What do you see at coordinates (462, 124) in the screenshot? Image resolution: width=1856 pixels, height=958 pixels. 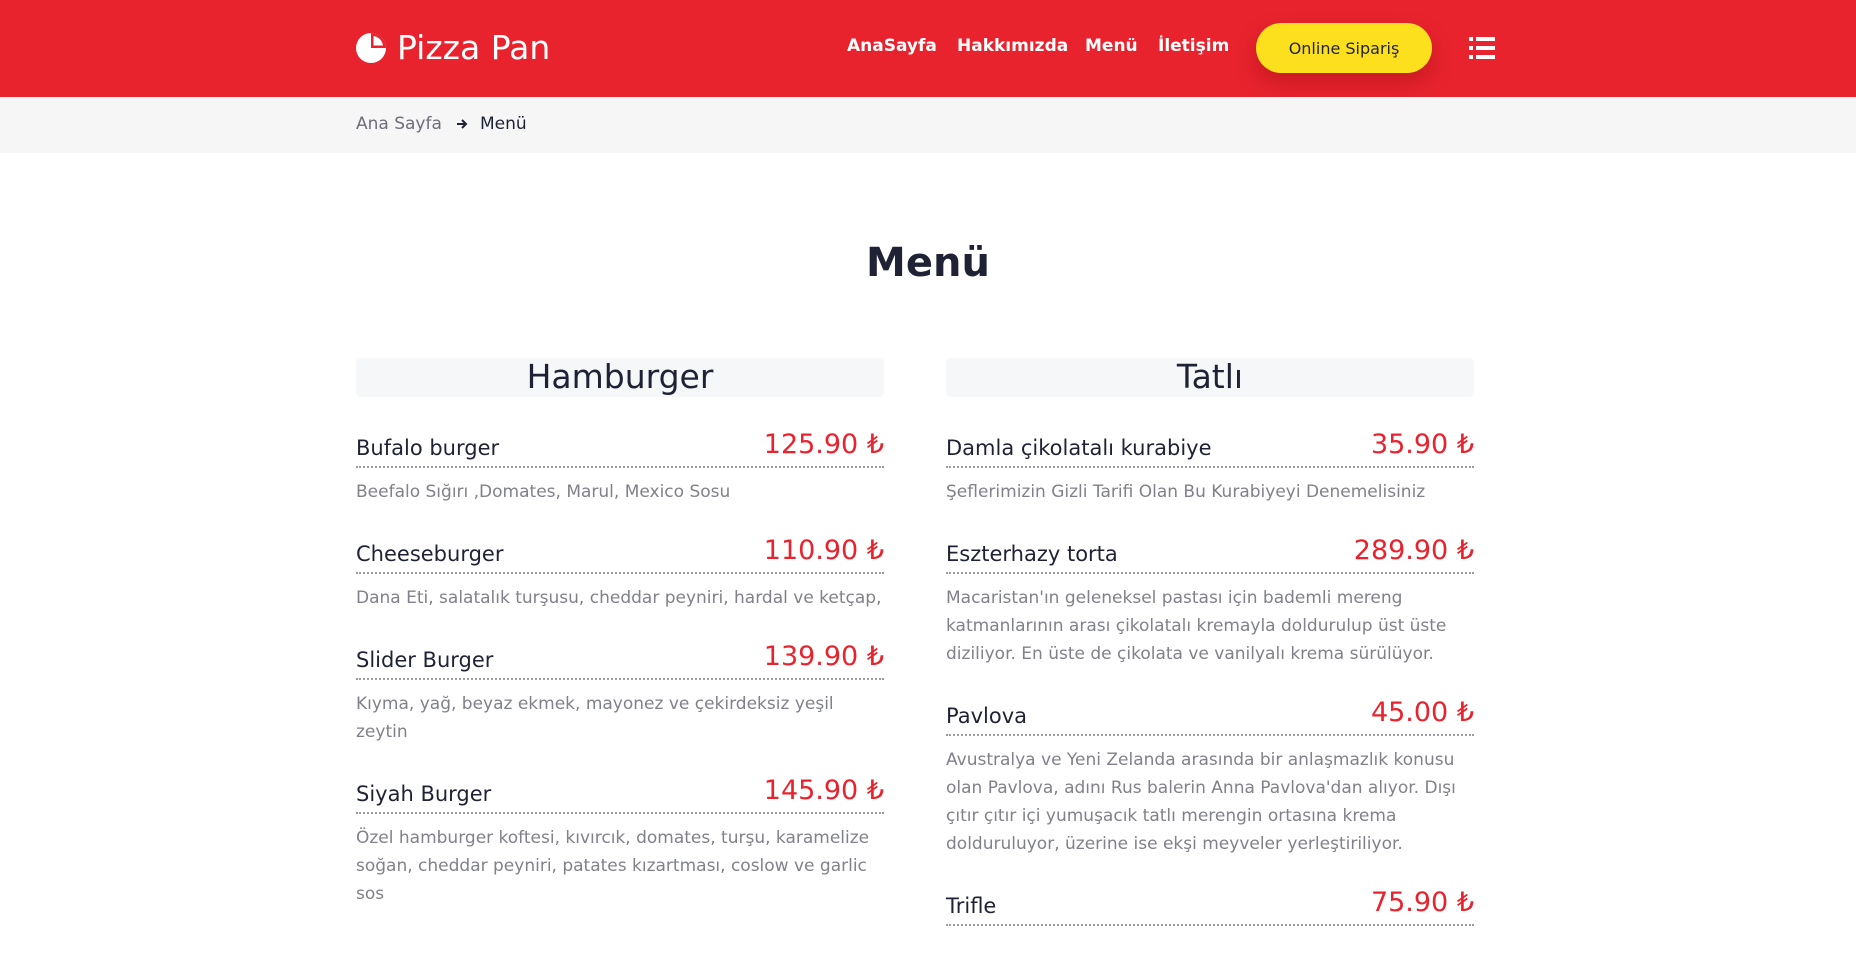 I see `arrow-right-icon` at bounding box center [462, 124].